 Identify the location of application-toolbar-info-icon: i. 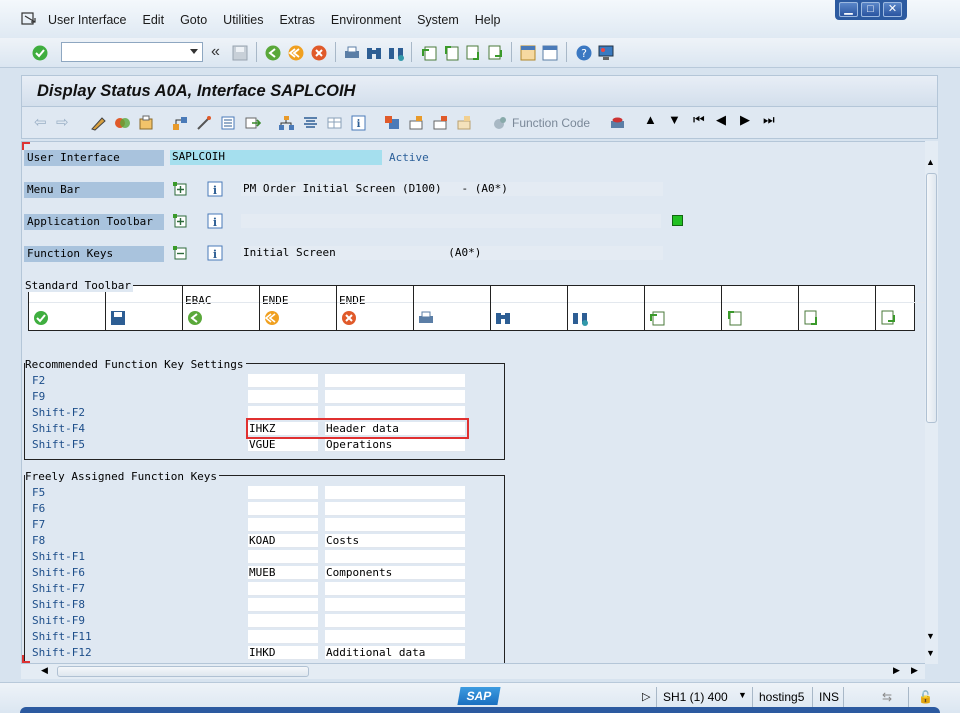
(215, 221).